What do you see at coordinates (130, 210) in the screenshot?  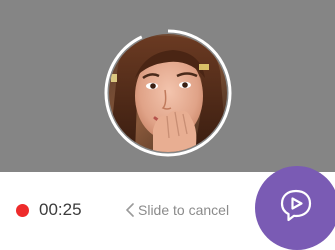 I see `chevron-left-icon` at bounding box center [130, 210].